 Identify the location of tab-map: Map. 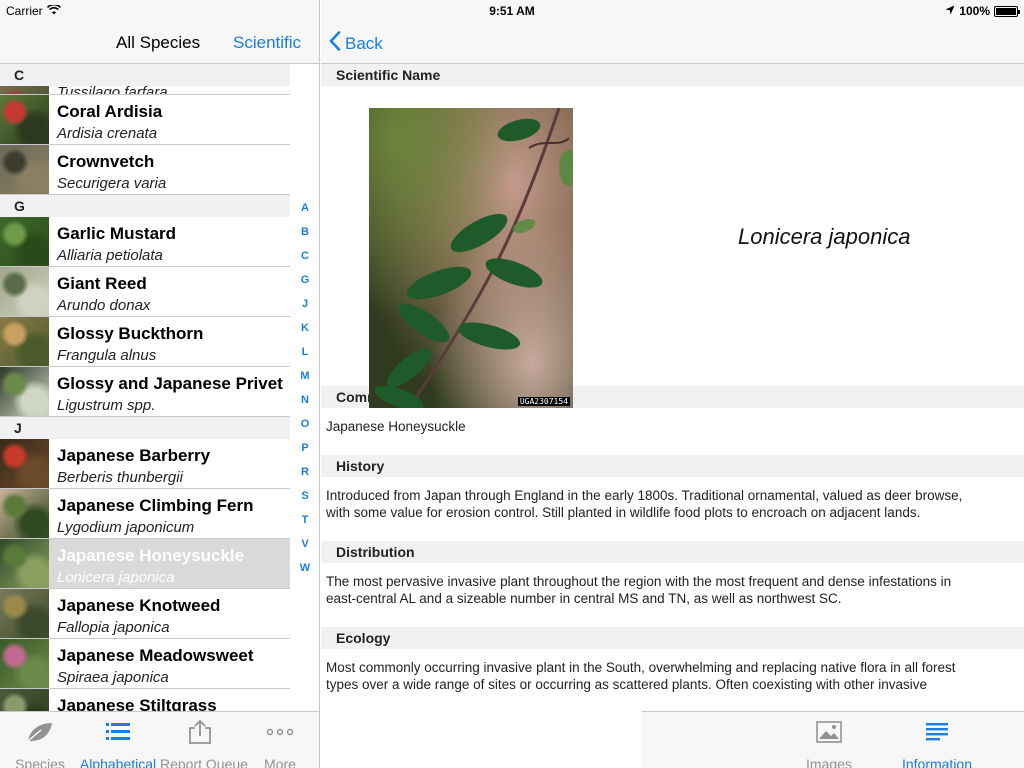
(1016, 743).